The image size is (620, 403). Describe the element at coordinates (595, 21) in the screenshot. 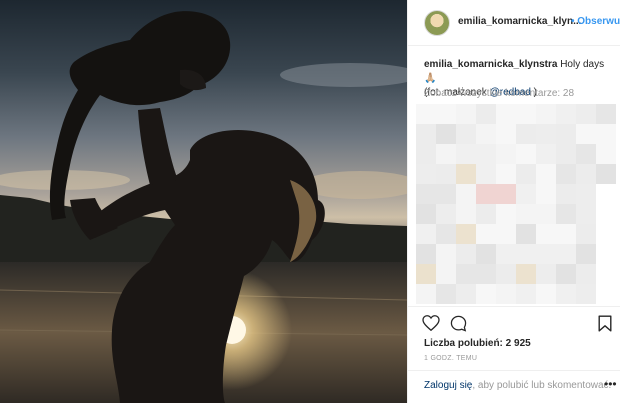

I see `follow-button: • Obserwuj` at that location.